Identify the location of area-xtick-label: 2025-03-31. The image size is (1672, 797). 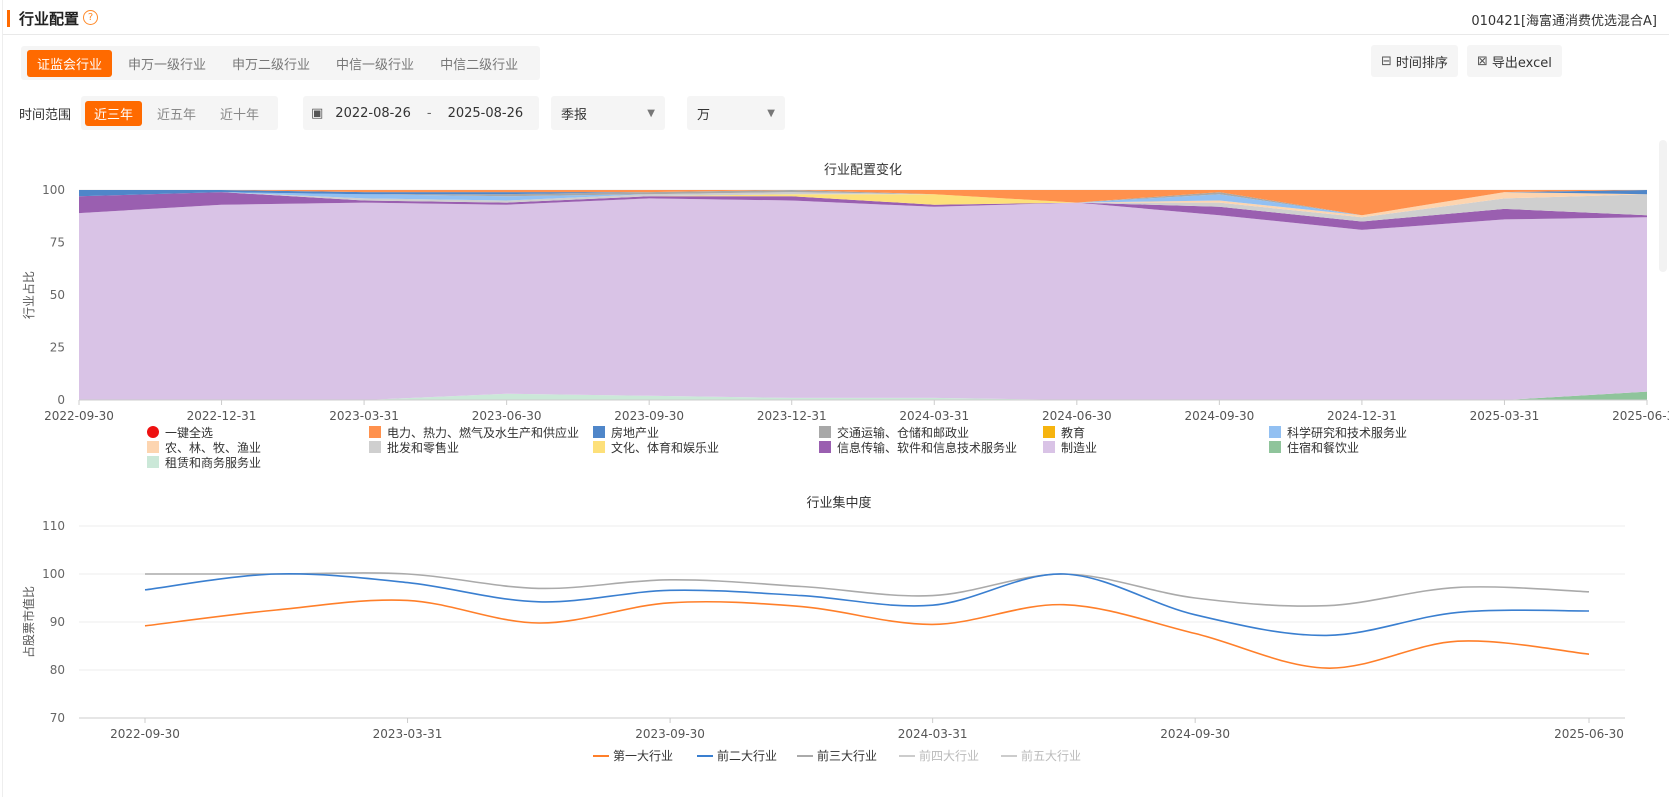
(1505, 416).